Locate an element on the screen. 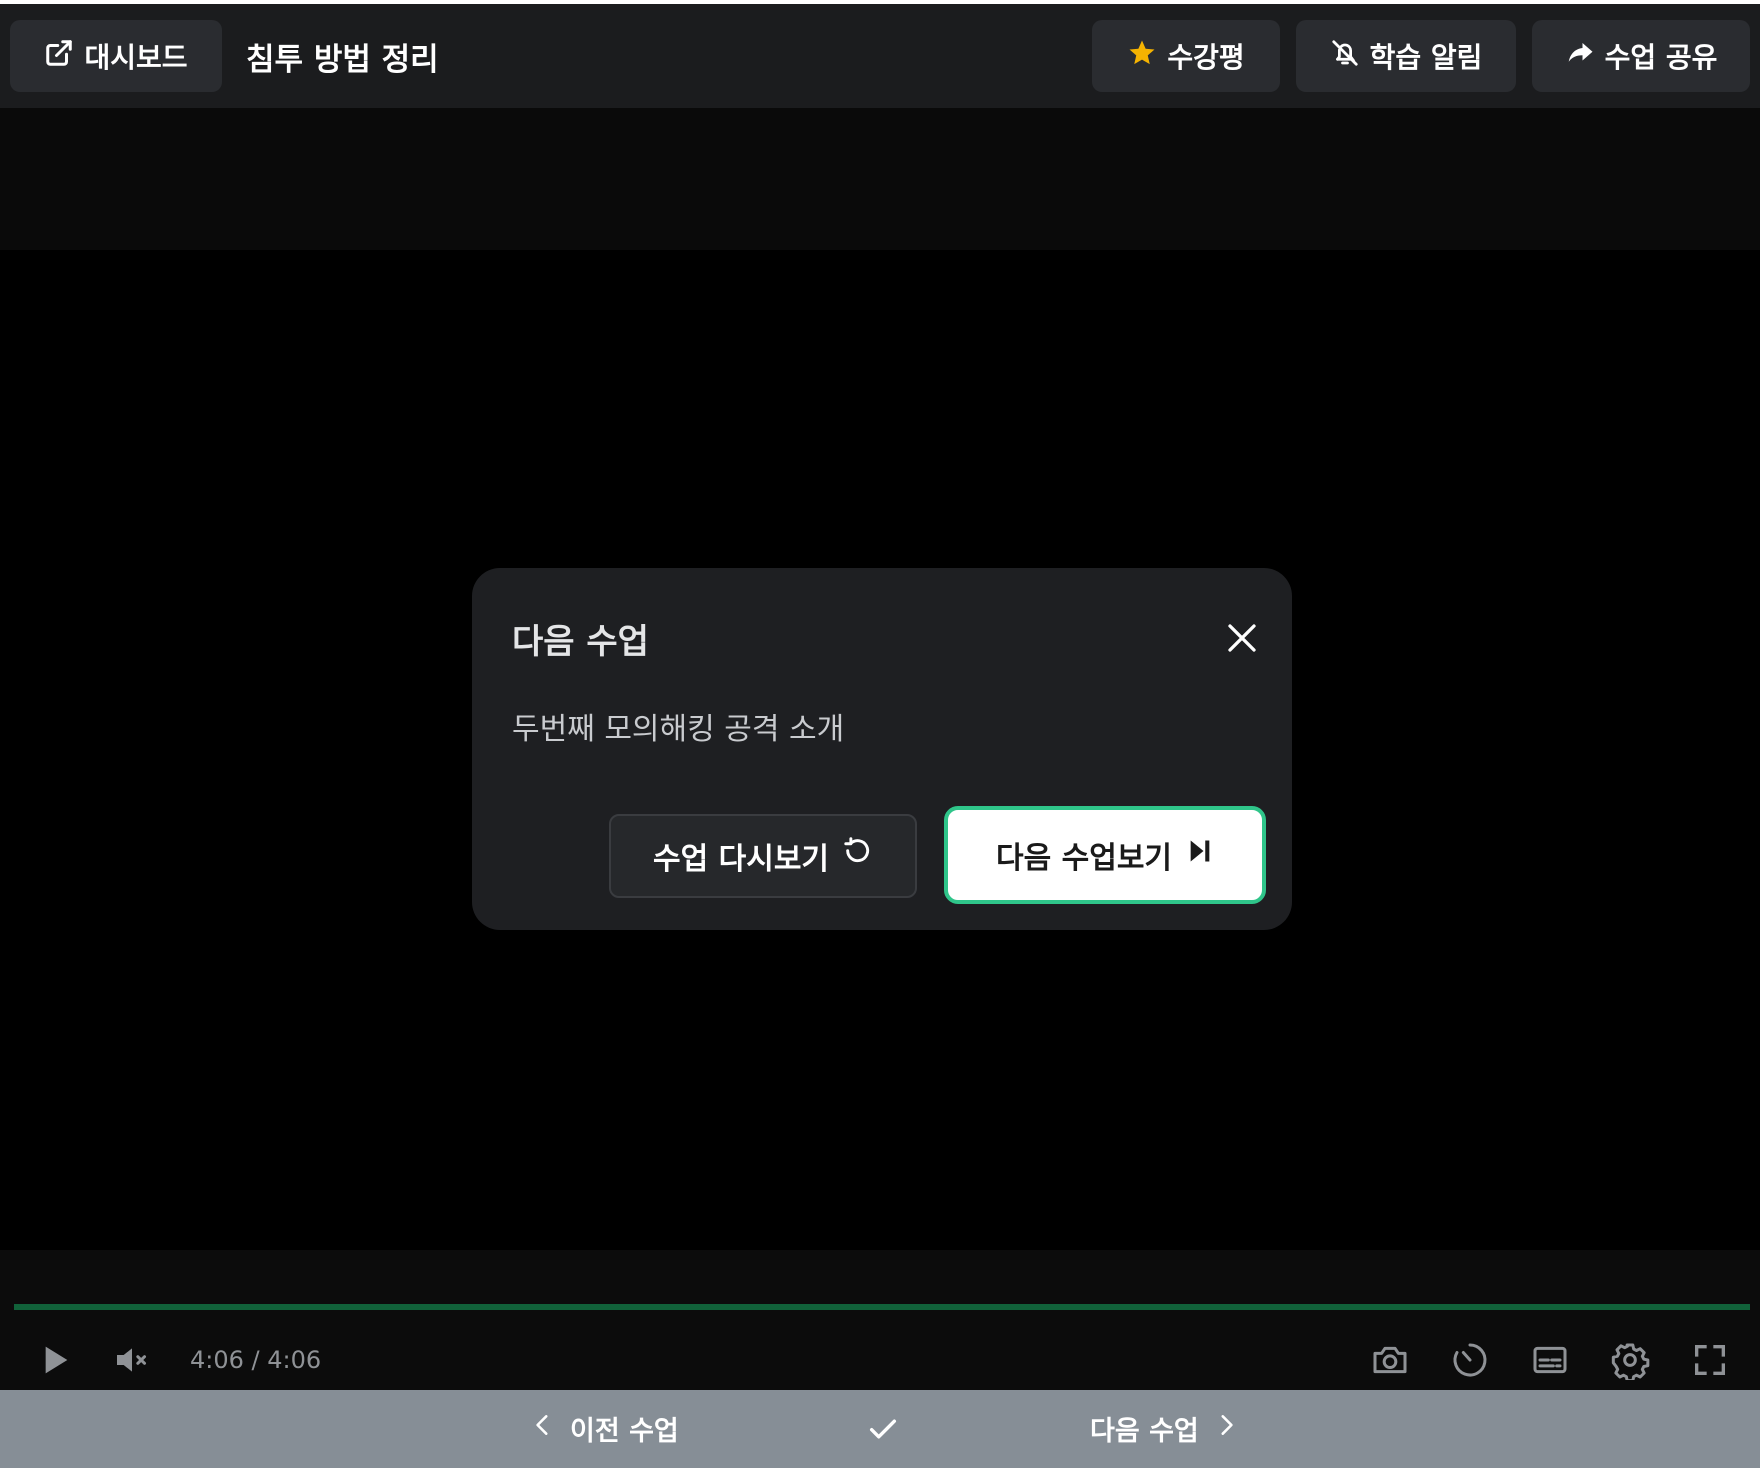 The height and width of the screenshot is (1468, 1760). next-lesson-modal: 다음 수업 두번째 모의해킹 공격 소개 수업 다시보기 다음 수업보기 is located at coordinates (882, 749).